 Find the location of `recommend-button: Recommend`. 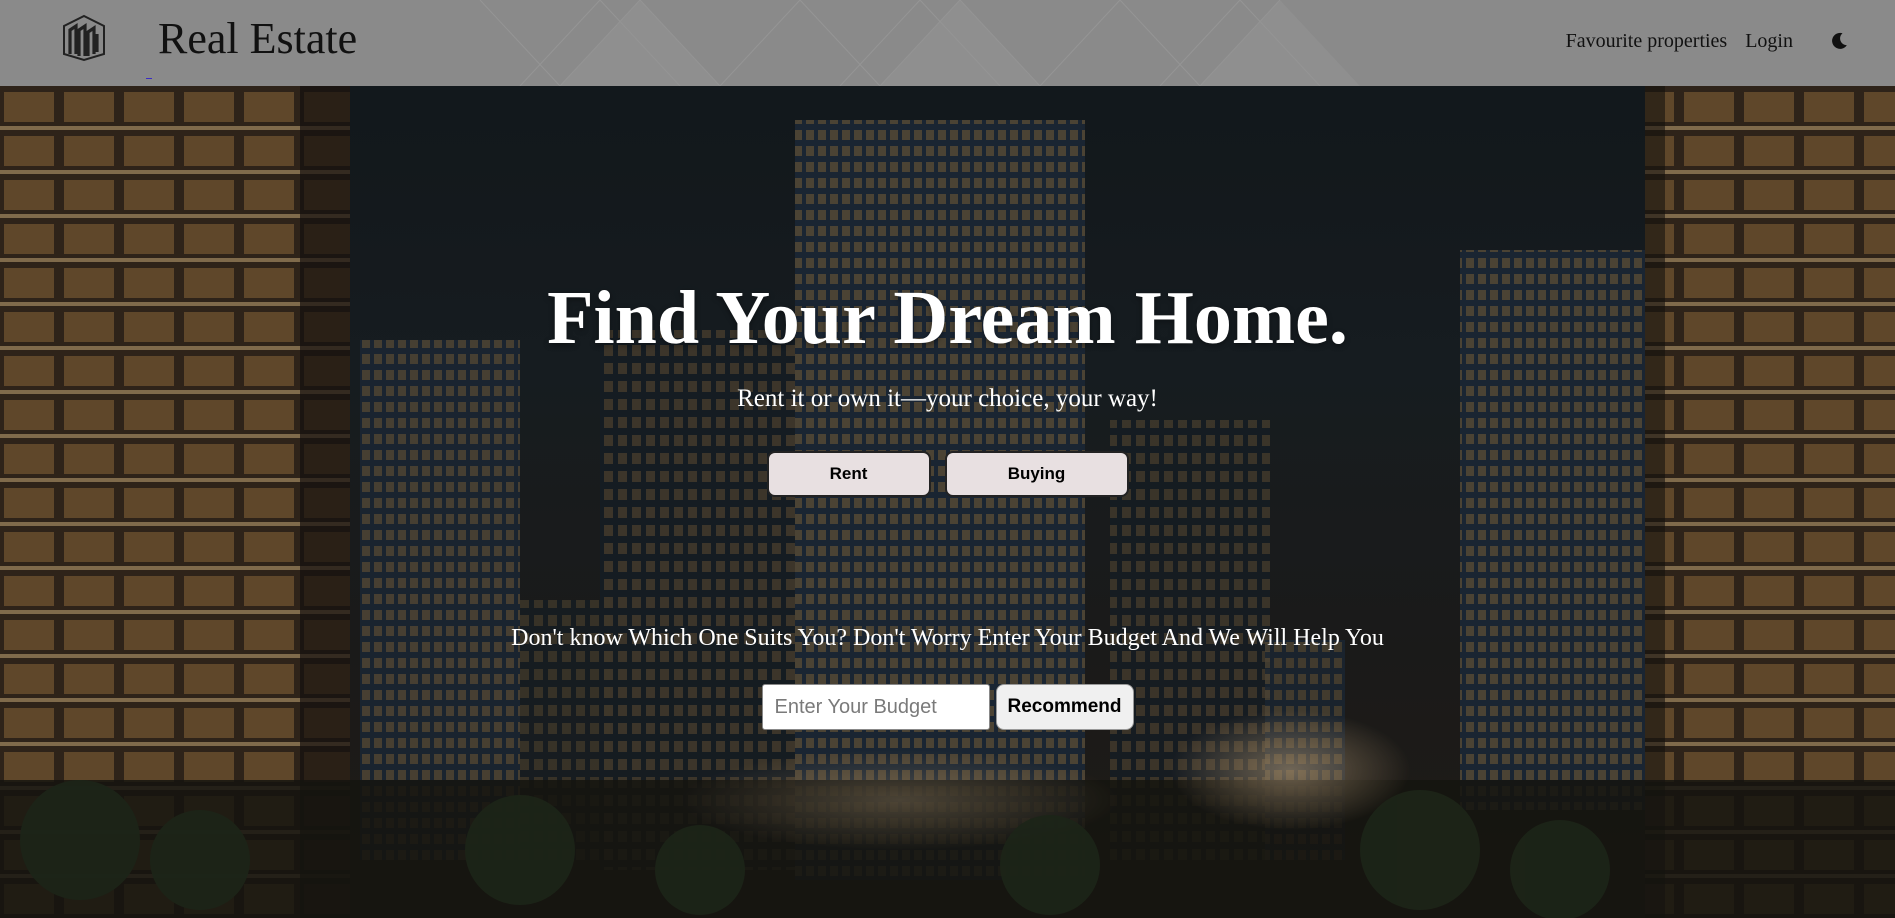

recommend-button: Recommend is located at coordinates (1064, 707).